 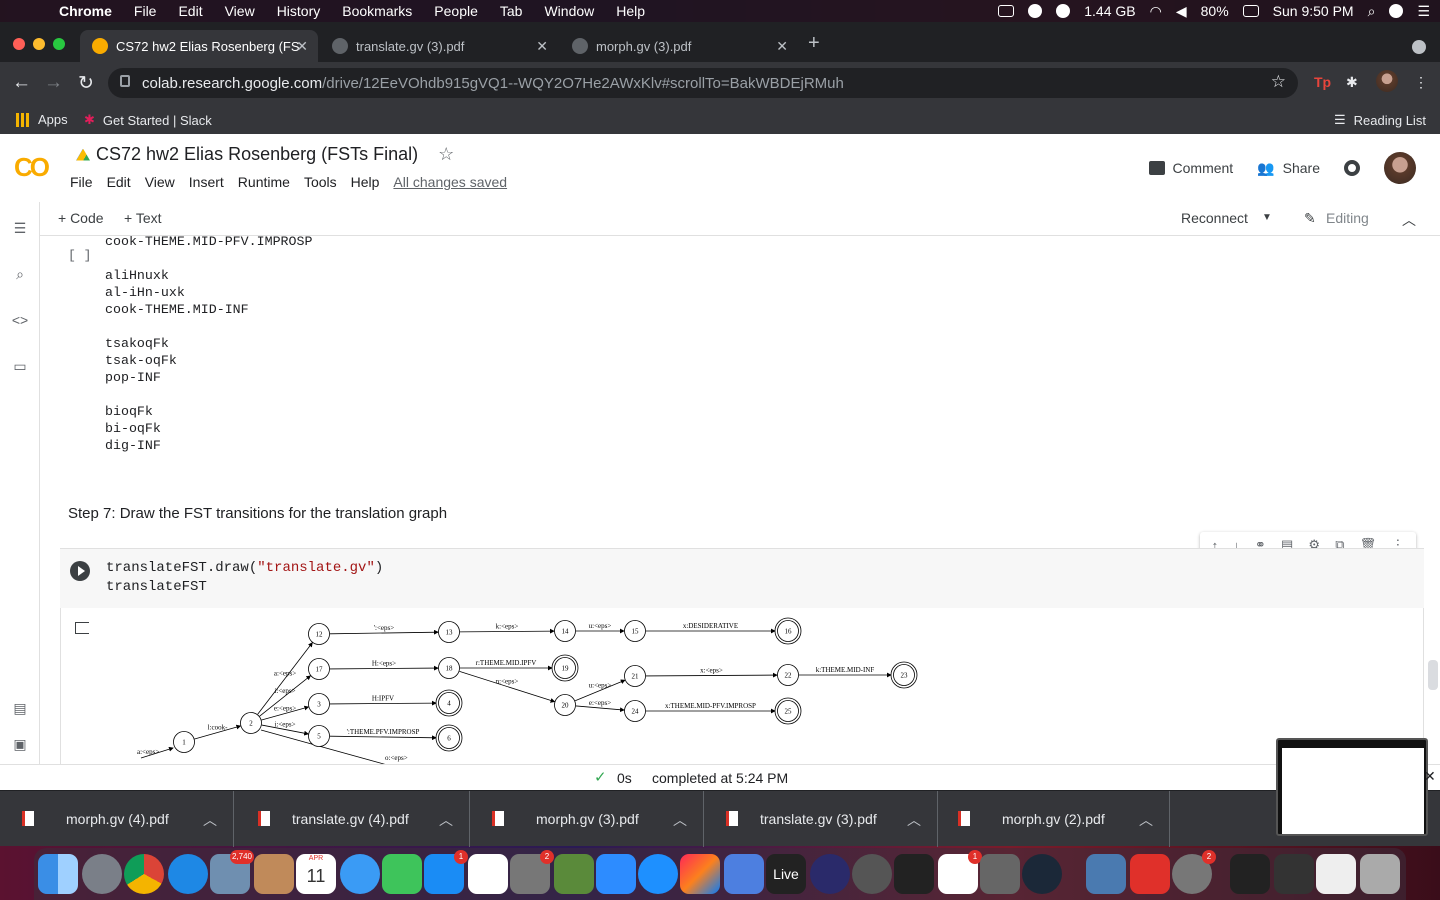 I want to click on menu-tab: Tab, so click(x=511, y=11).